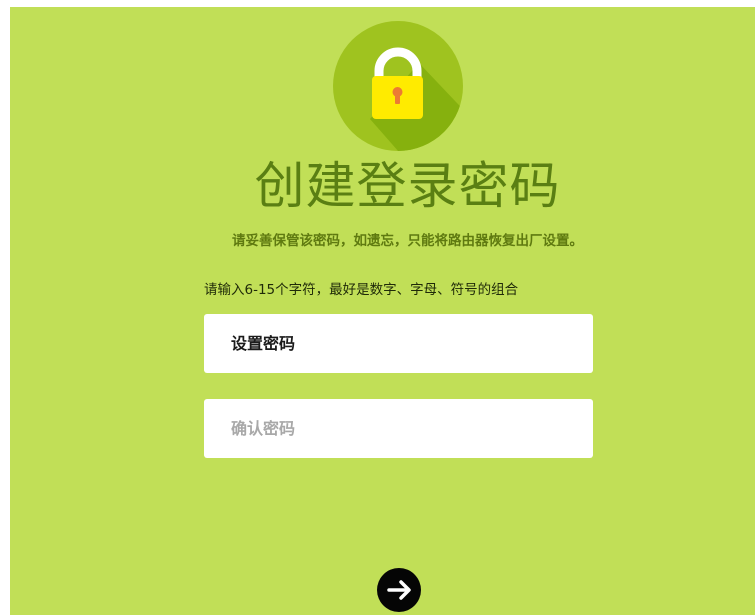 The width and height of the screenshot is (755, 615). What do you see at coordinates (407, 241) in the screenshot?
I see `reset-warning: 请妥善保管该密码，如遗忘，只能将路由器恢复出厂设置。` at bounding box center [407, 241].